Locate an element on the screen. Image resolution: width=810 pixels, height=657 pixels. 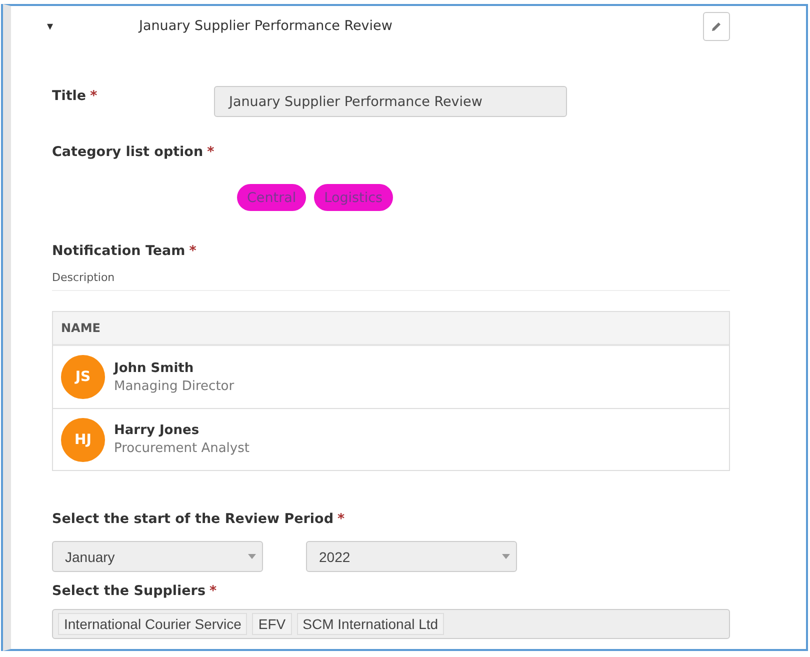
pencil-icon is located at coordinates (716, 26).